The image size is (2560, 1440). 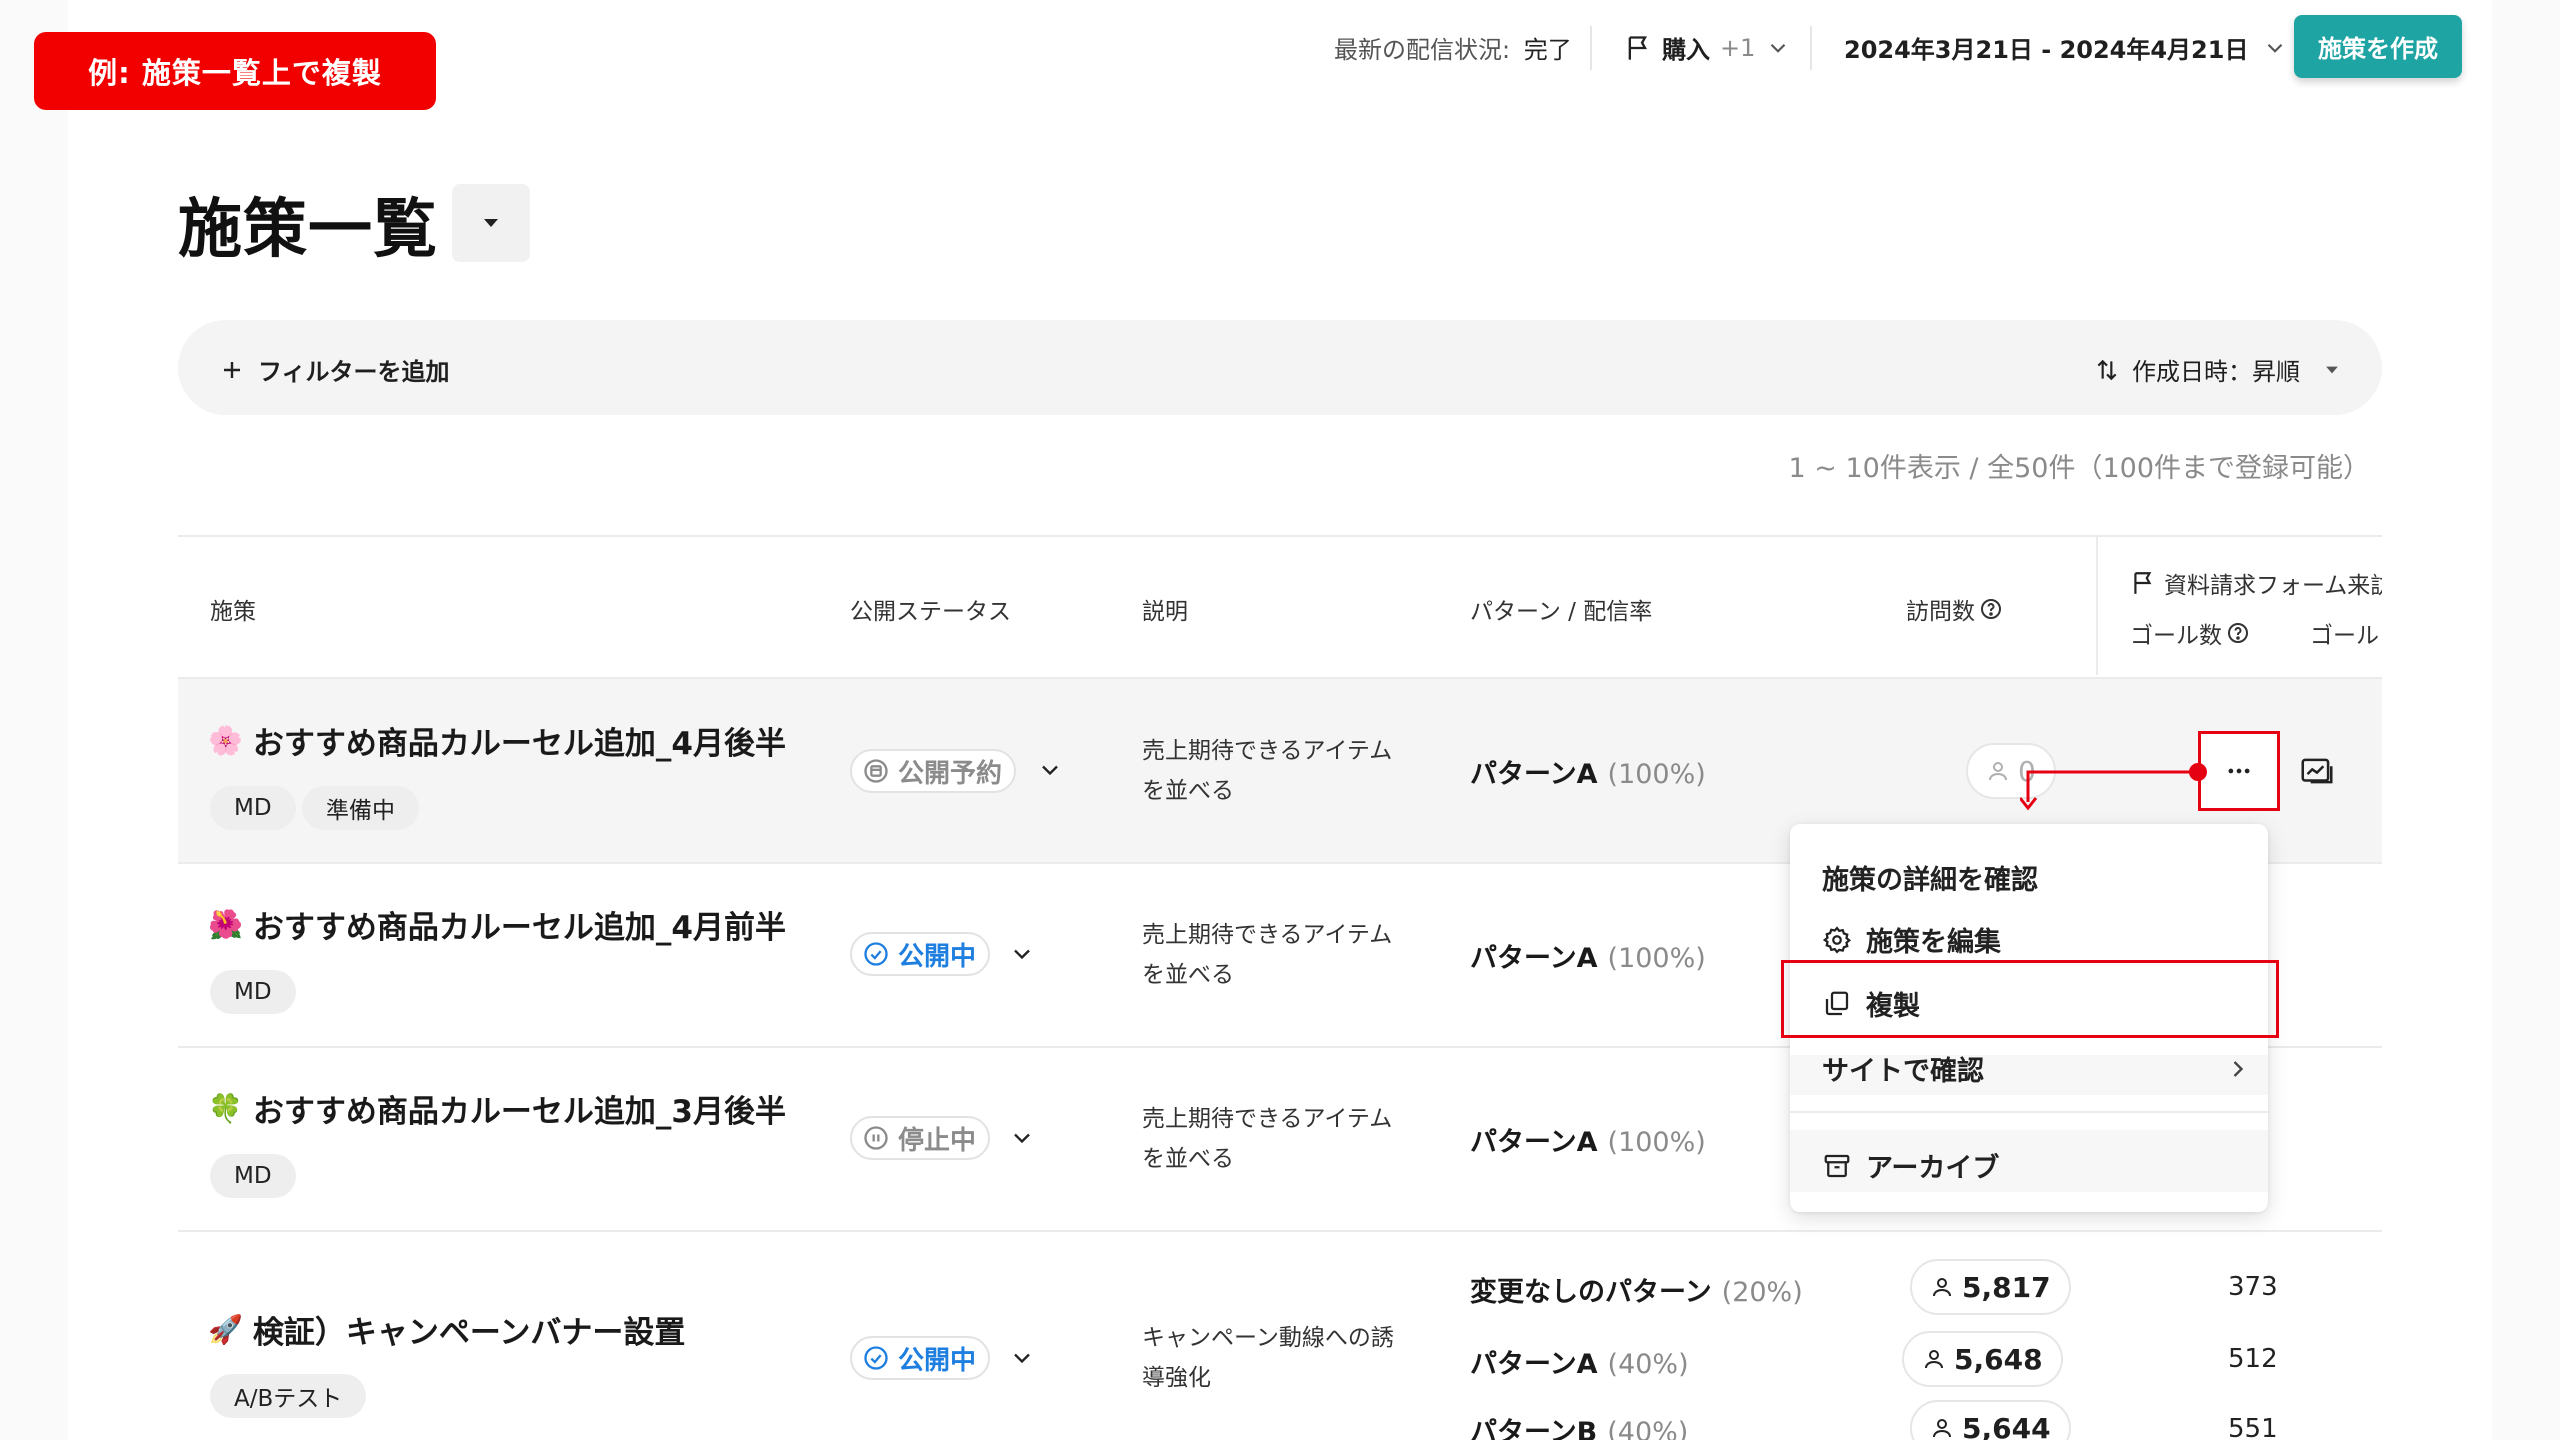 What do you see at coordinates (2107, 370) in the screenshot?
I see `sort-icon` at bounding box center [2107, 370].